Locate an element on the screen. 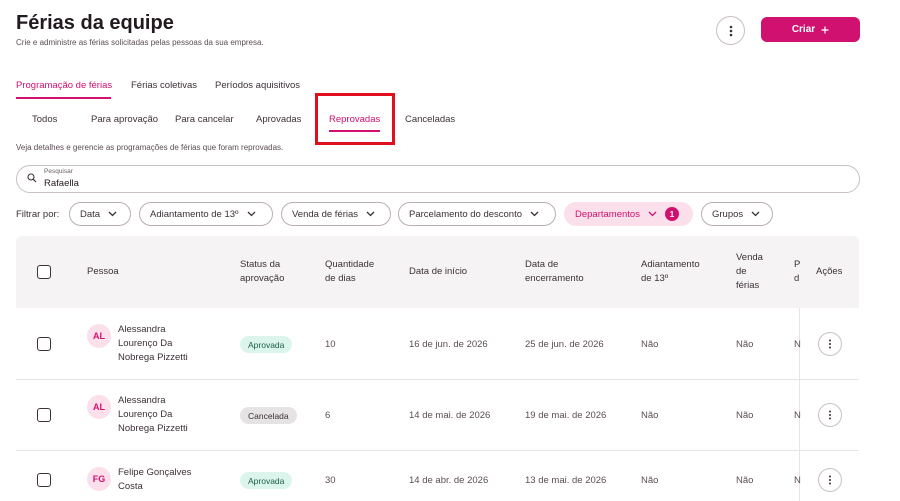 This screenshot has height=501, width=900. column-header-end-line2: encerramento is located at coordinates (554, 279).